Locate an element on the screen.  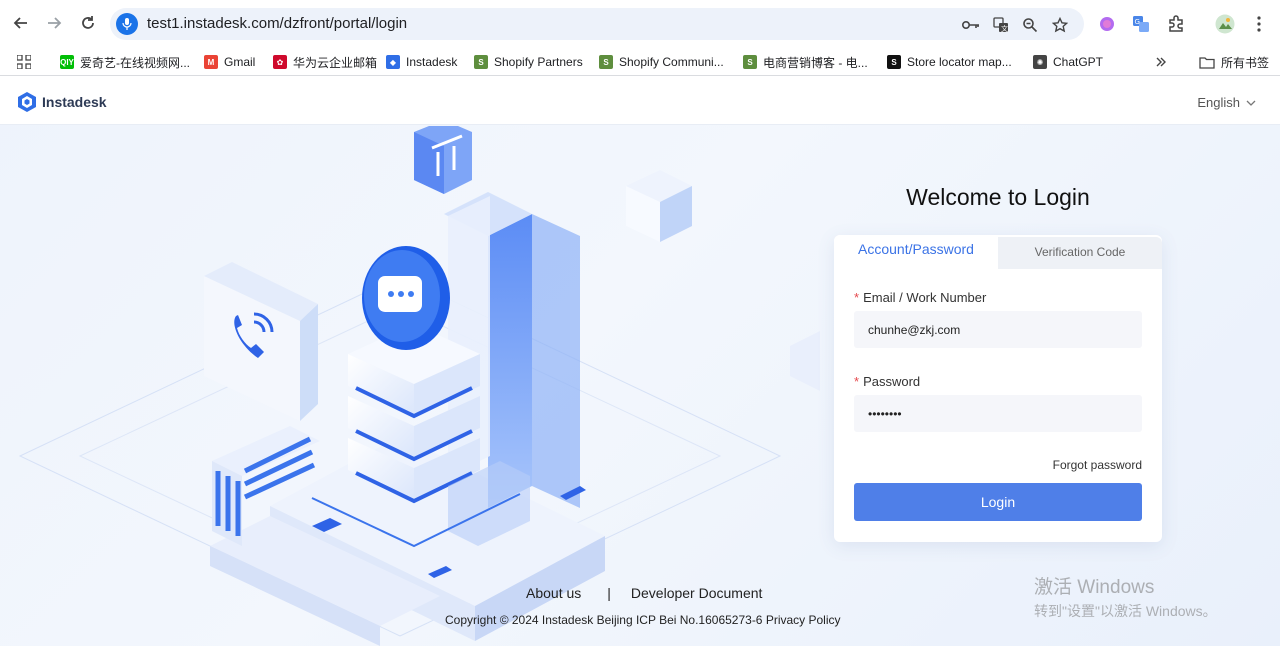
login-tabs: Verification Code Account/Password is located at coordinates (998, 252).